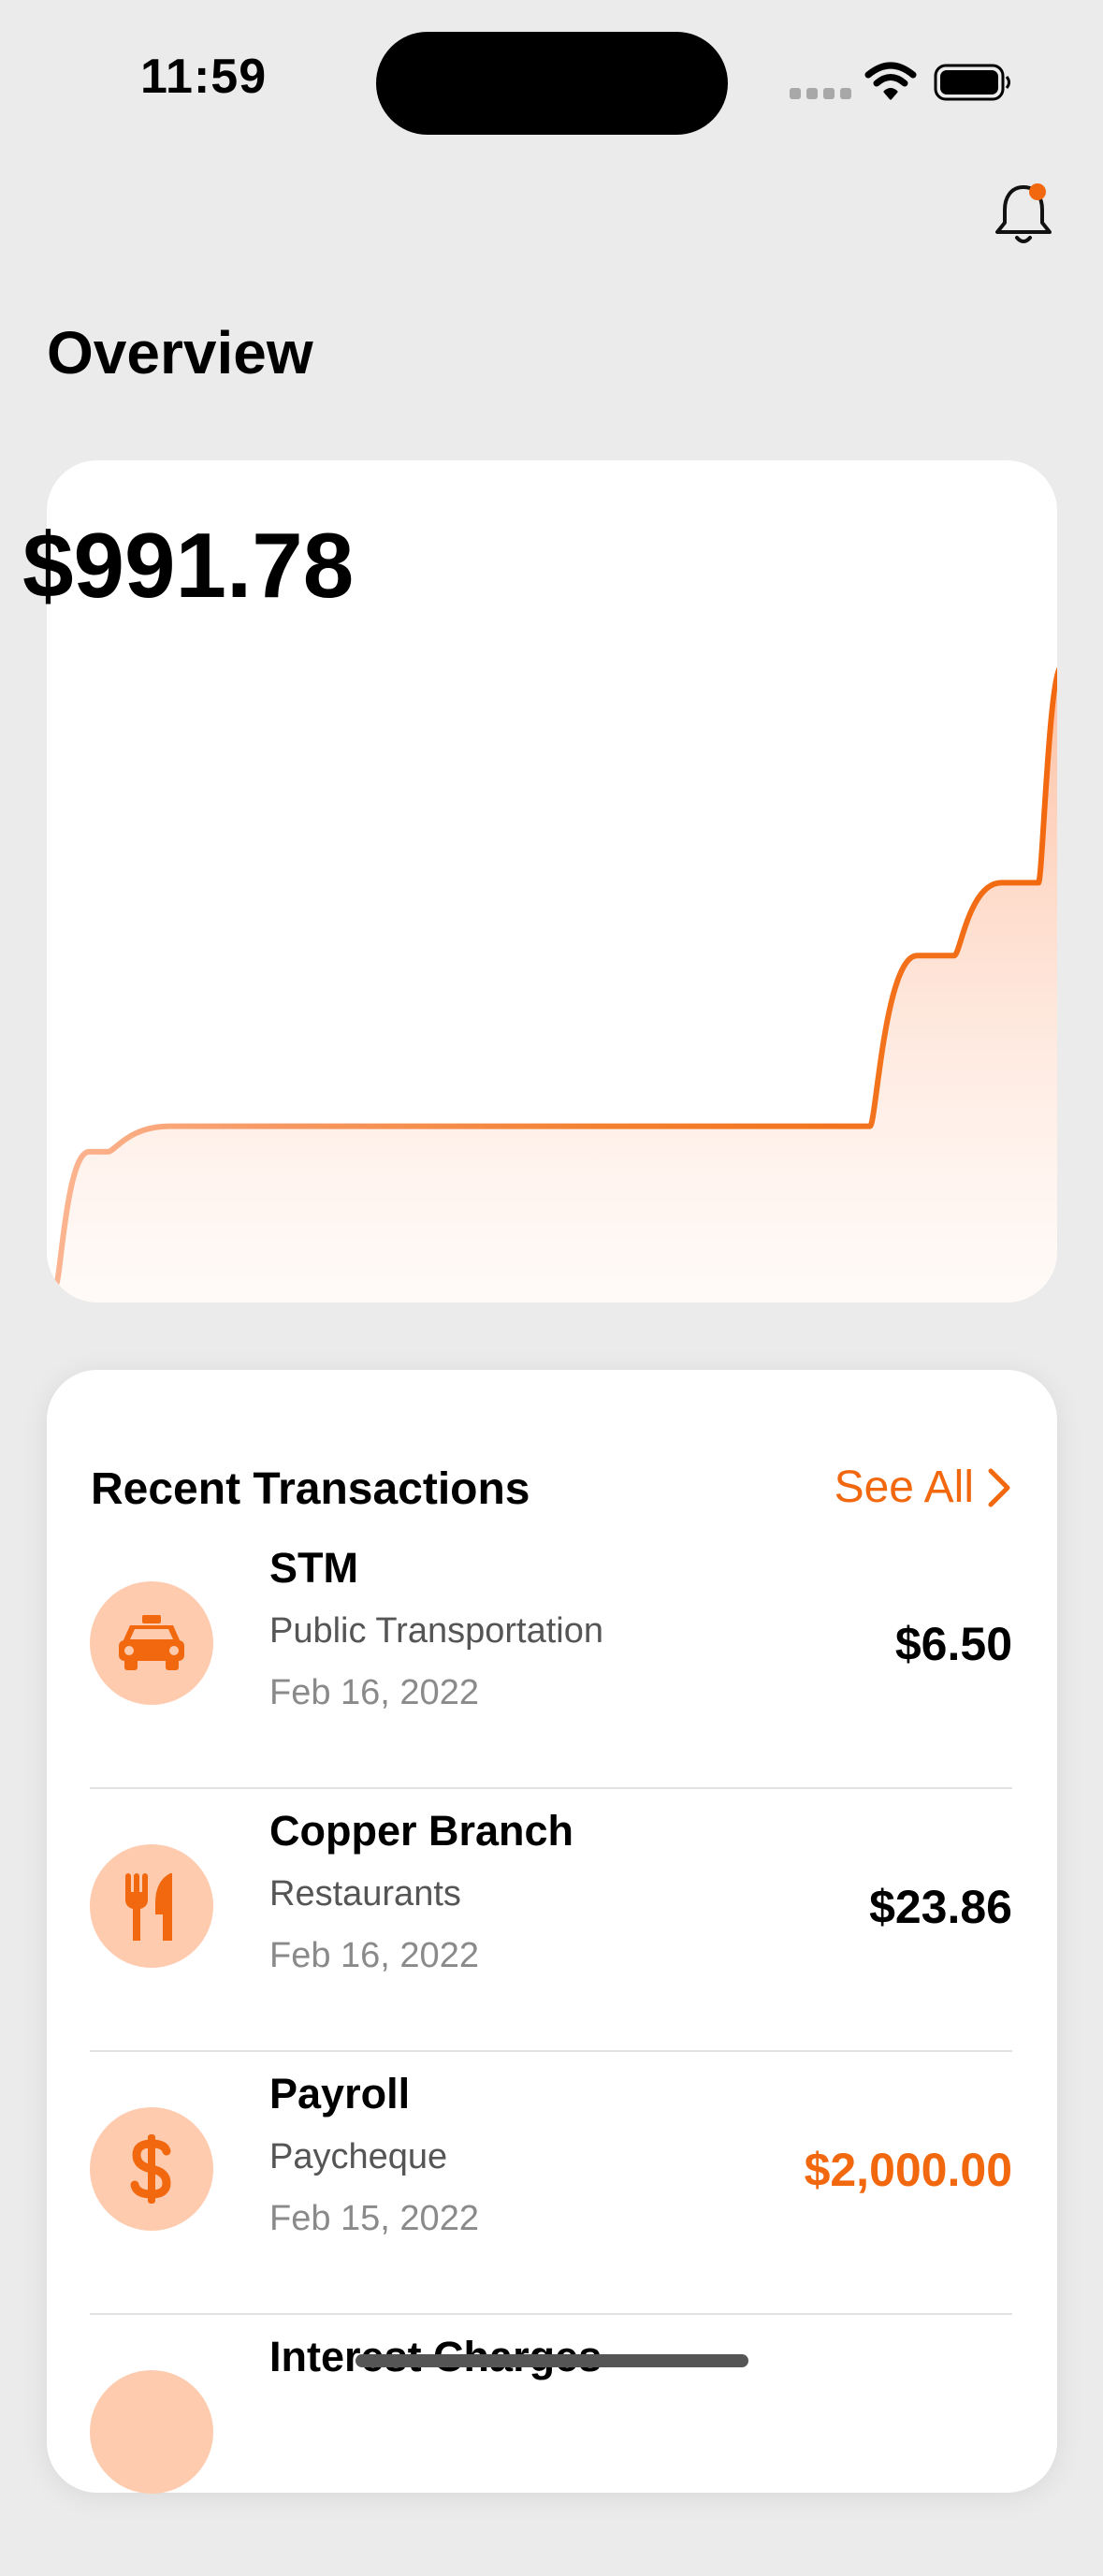 The height and width of the screenshot is (2576, 1103). Describe the element at coordinates (890, 81) in the screenshot. I see `wifi-icon` at that location.